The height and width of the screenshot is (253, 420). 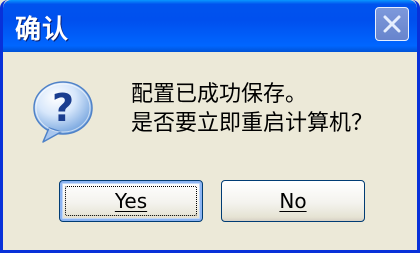 I want to click on no-button: No, so click(x=293, y=201).